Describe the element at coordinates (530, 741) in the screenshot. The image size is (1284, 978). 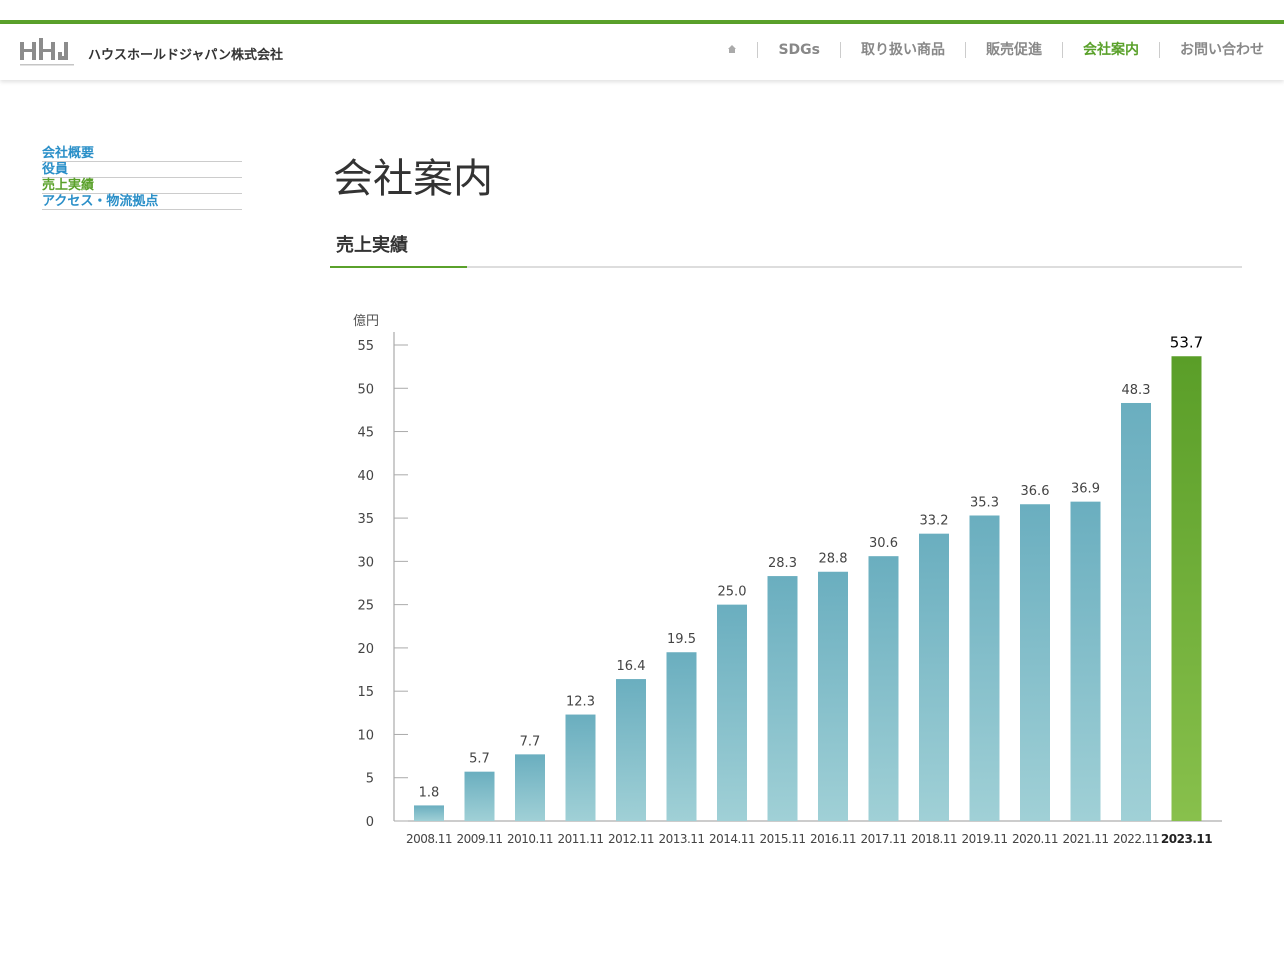
I see `data-label-2010.11: 7.7` at that location.